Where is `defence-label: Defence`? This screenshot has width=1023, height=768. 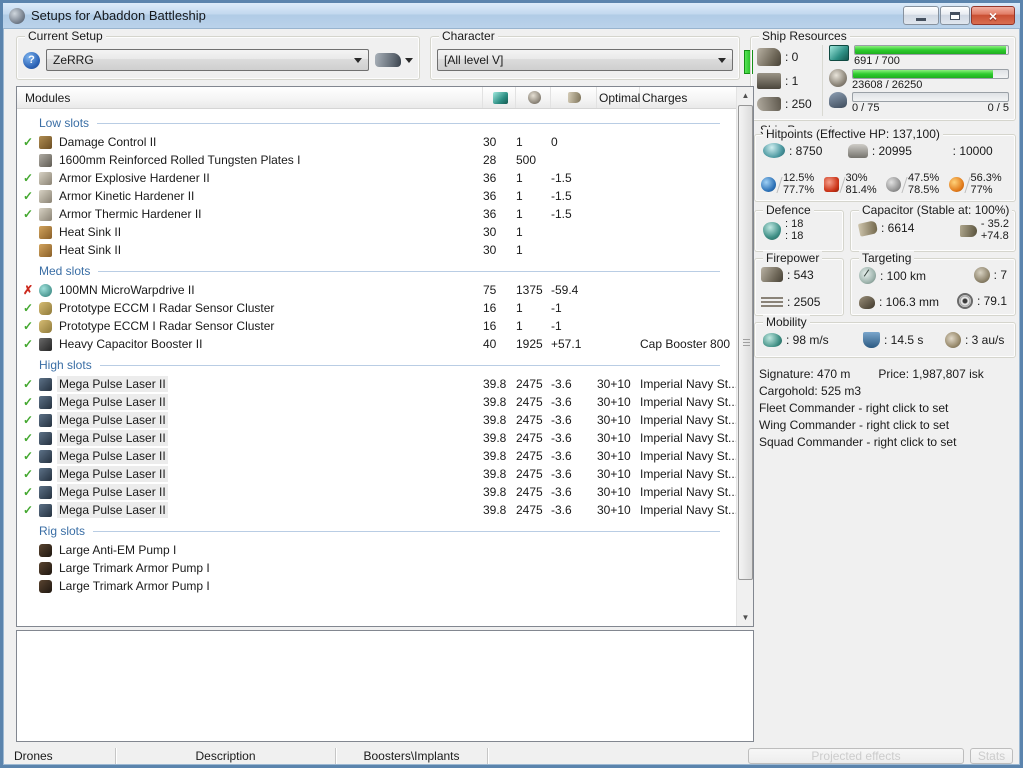 defence-label: Defence is located at coordinates (788, 210).